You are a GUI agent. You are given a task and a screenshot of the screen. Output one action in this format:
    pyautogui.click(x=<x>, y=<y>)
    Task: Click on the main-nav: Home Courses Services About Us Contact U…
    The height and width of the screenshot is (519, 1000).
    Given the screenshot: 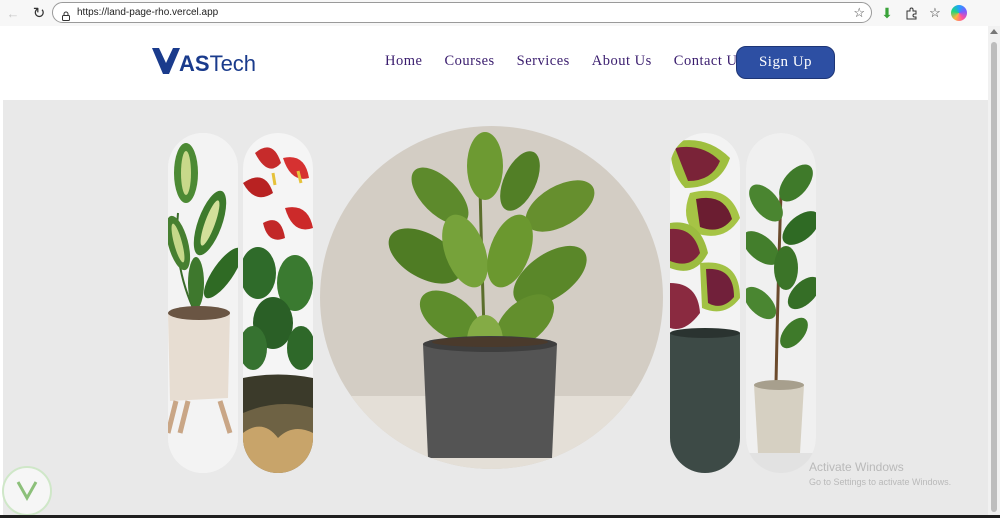 What is the action you would take?
    pyautogui.click(x=564, y=61)
    